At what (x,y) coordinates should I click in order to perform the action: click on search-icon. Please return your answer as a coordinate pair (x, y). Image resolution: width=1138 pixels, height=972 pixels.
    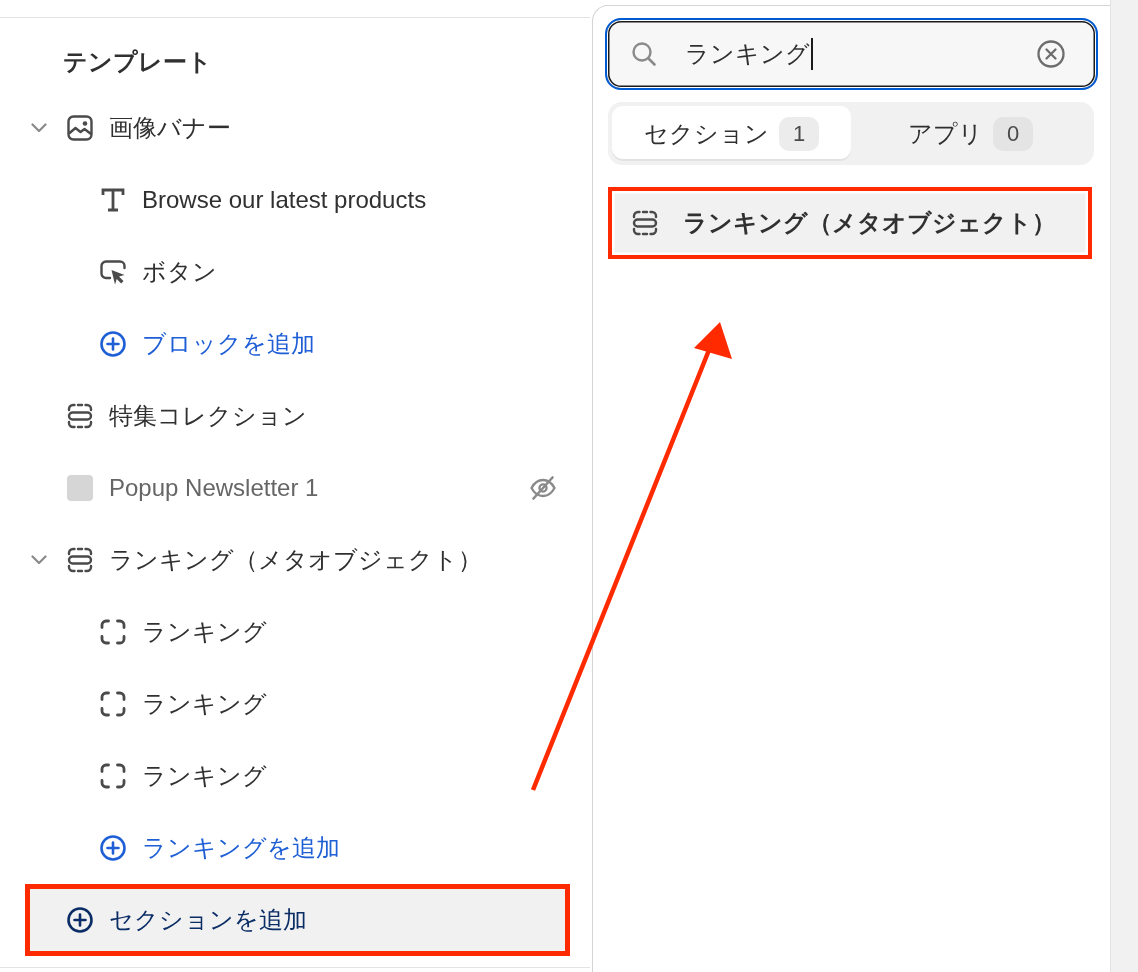
    Looking at the image, I should click on (644, 54).